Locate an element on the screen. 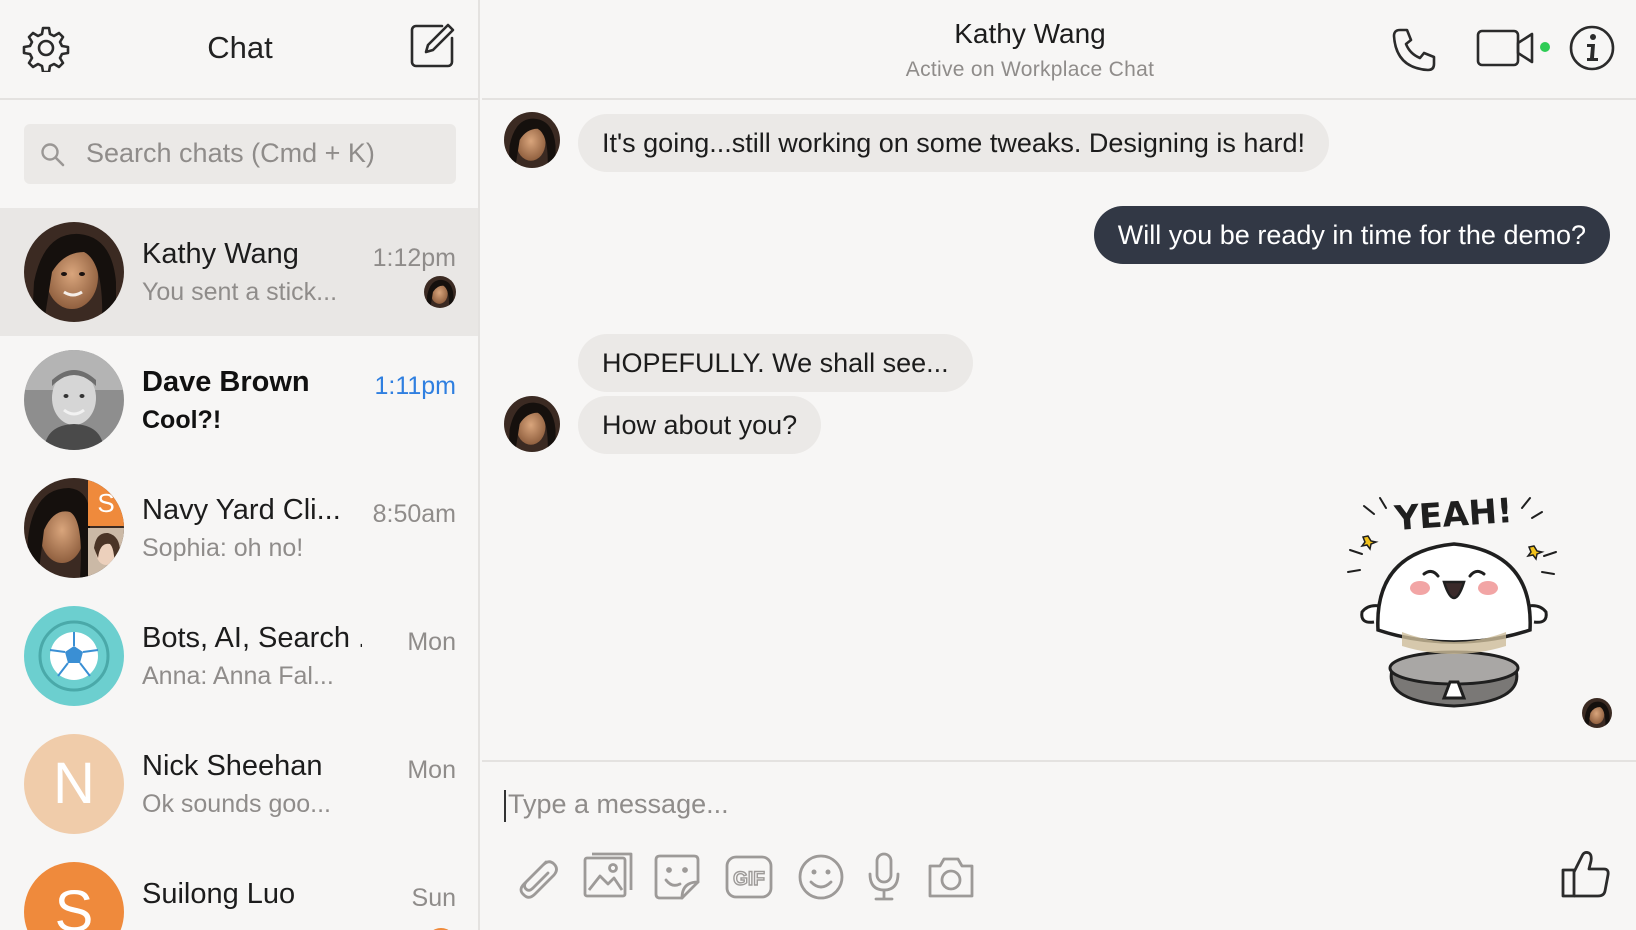 This screenshot has width=1636, height=930. sticker-button is located at coordinates (677, 879).